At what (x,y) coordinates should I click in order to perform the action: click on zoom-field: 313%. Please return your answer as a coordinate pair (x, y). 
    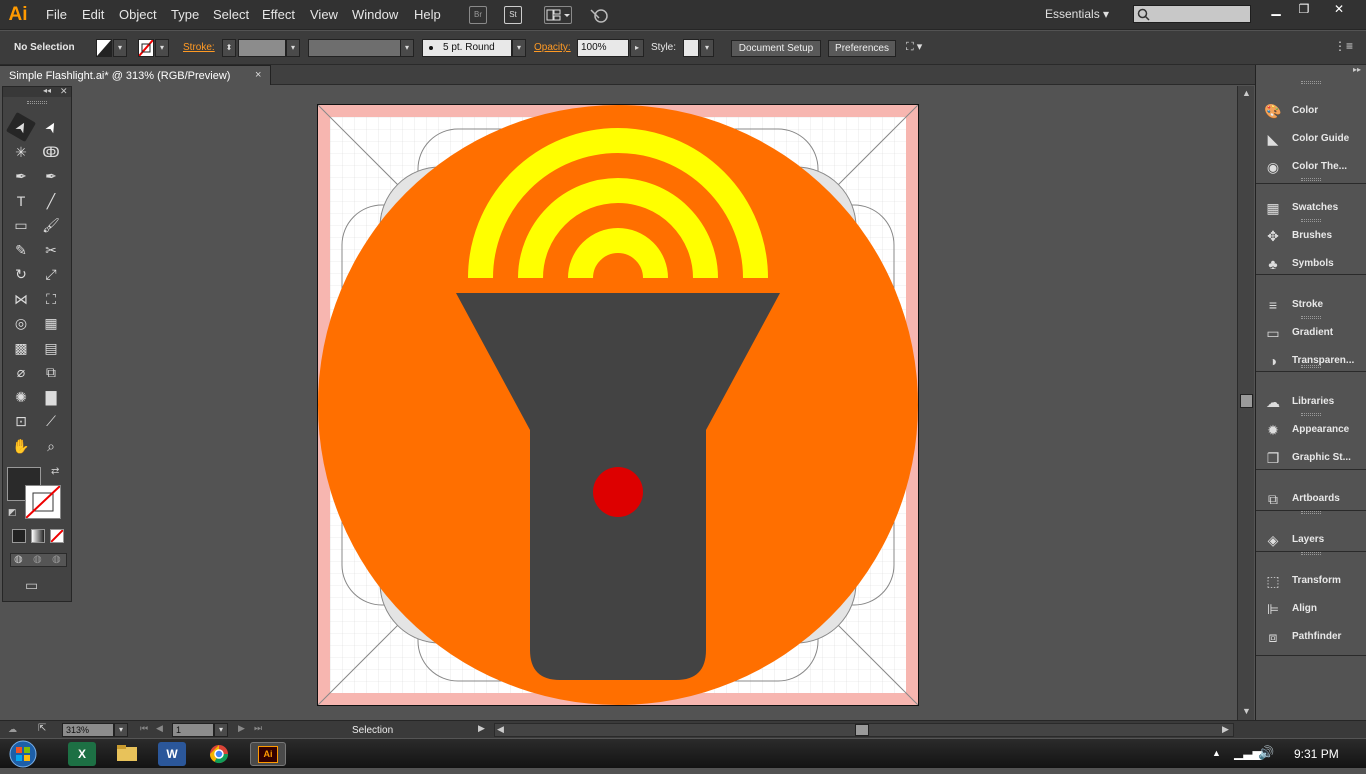
    Looking at the image, I should click on (88, 730).